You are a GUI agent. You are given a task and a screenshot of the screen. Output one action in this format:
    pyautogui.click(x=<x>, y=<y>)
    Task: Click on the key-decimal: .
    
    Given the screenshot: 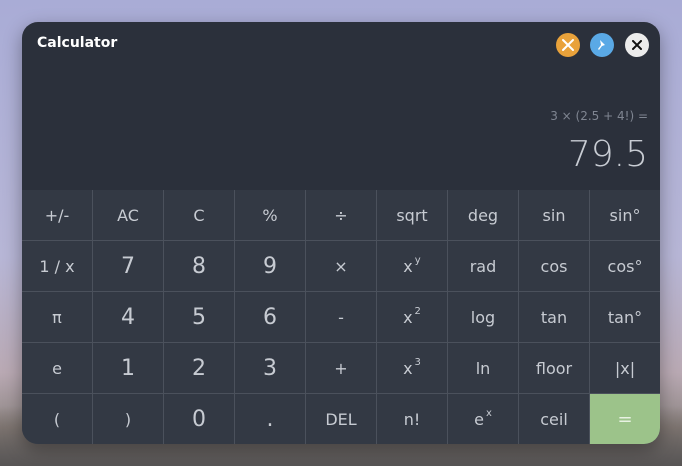 What is the action you would take?
    pyautogui.click(x=270, y=419)
    